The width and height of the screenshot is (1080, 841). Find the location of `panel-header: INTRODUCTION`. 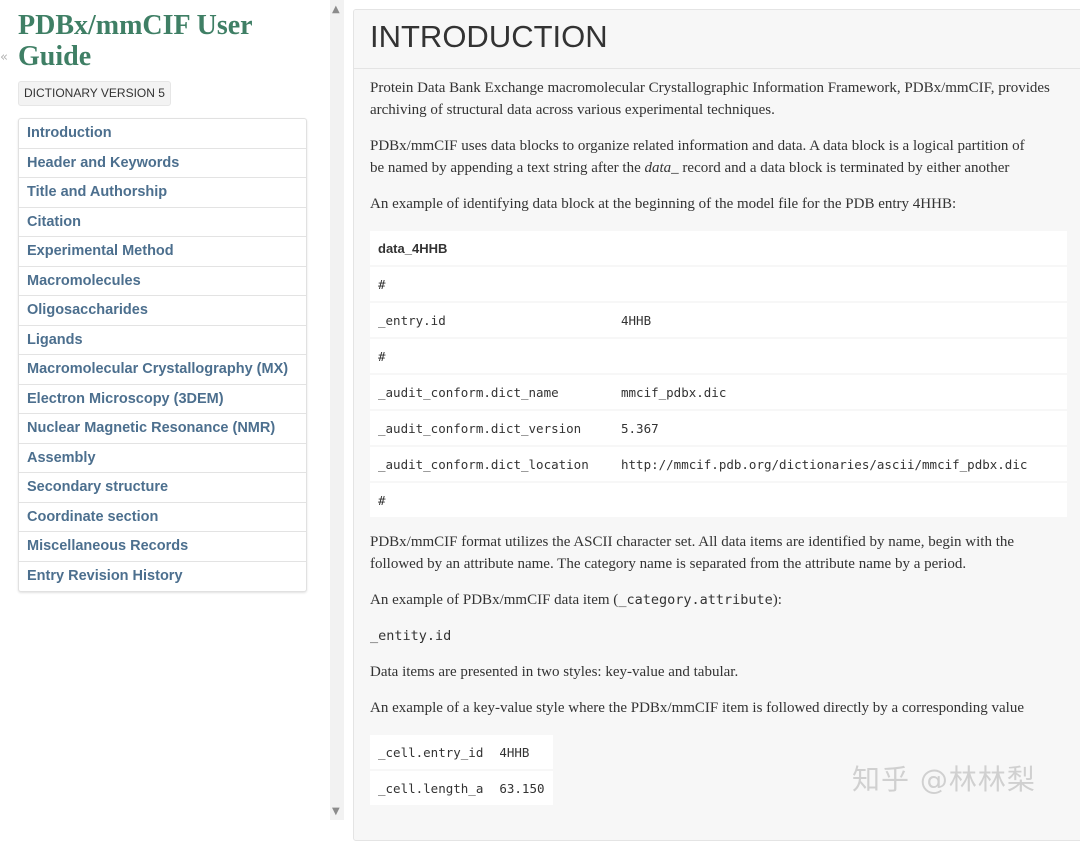

panel-header: INTRODUCTION is located at coordinates (717, 39).